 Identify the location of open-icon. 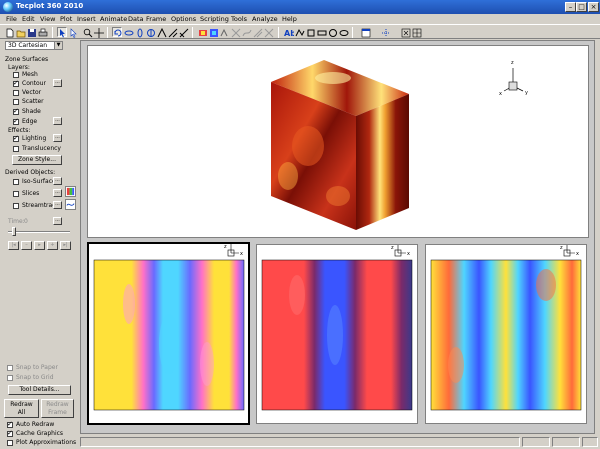
(20, 32).